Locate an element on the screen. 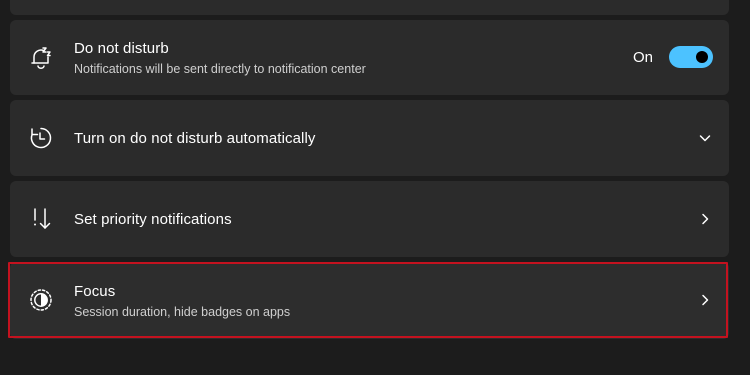 The width and height of the screenshot is (750, 375). previous-setting-card is located at coordinates (369, 7).